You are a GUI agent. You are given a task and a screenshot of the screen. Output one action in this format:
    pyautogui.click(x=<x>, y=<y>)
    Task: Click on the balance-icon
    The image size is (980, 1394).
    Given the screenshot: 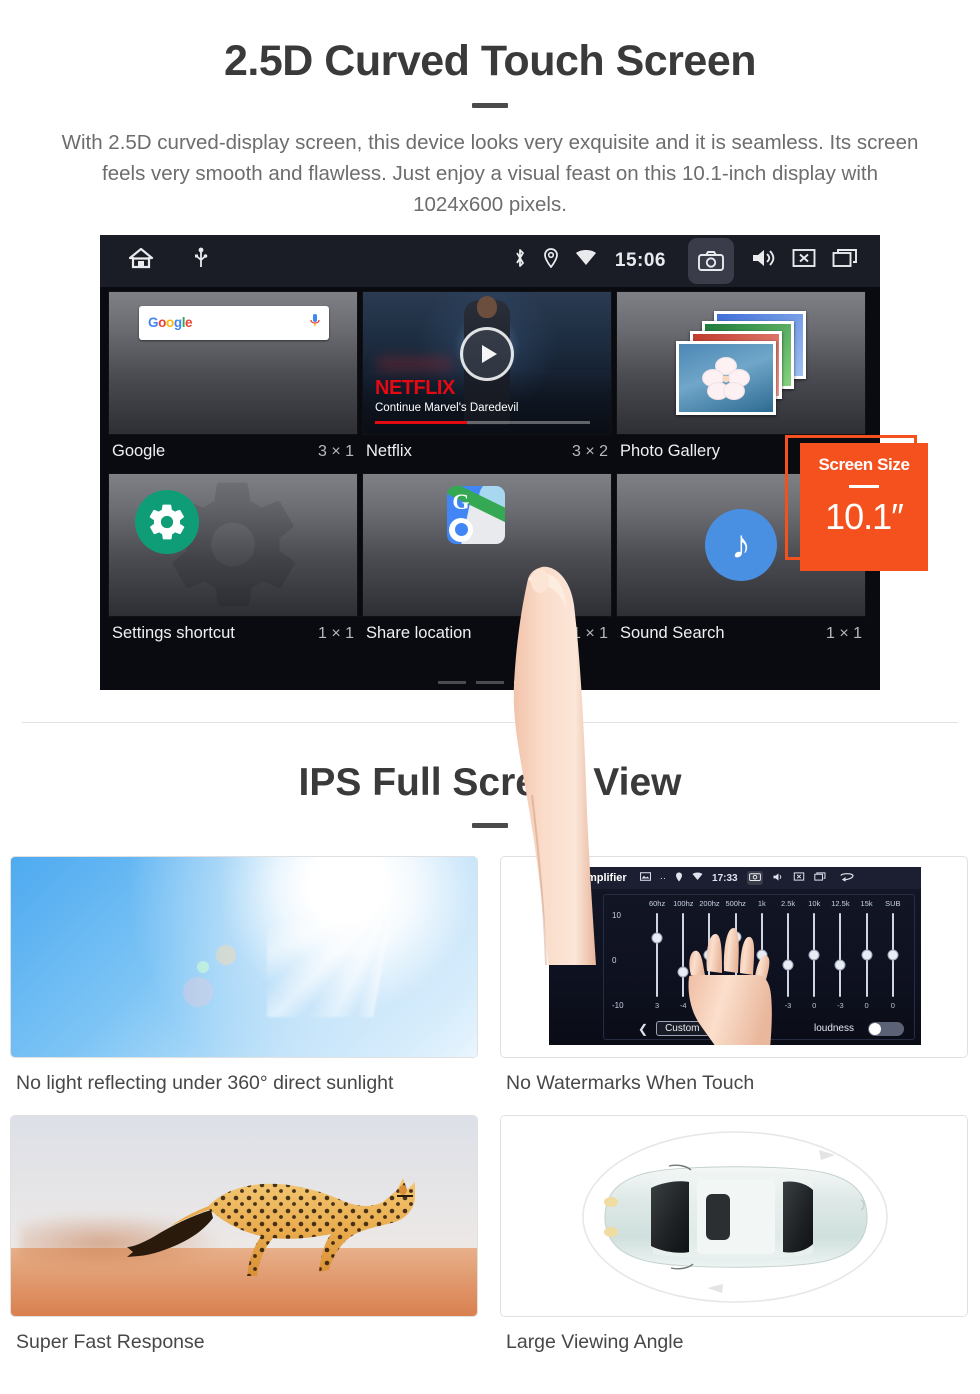 What is the action you would take?
    pyautogui.click(x=576, y=905)
    